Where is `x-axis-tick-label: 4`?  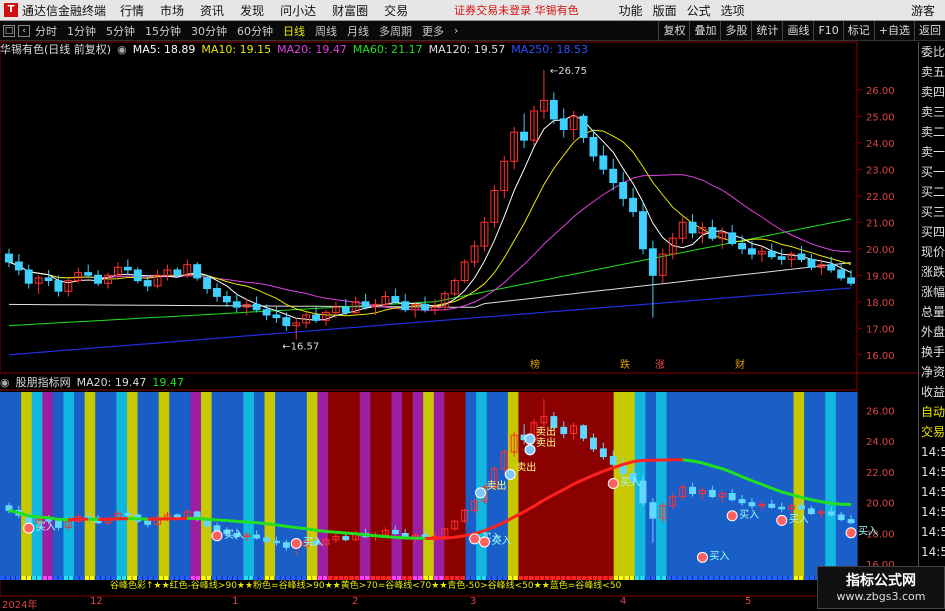
x-axis-tick-label: 4 is located at coordinates (623, 601).